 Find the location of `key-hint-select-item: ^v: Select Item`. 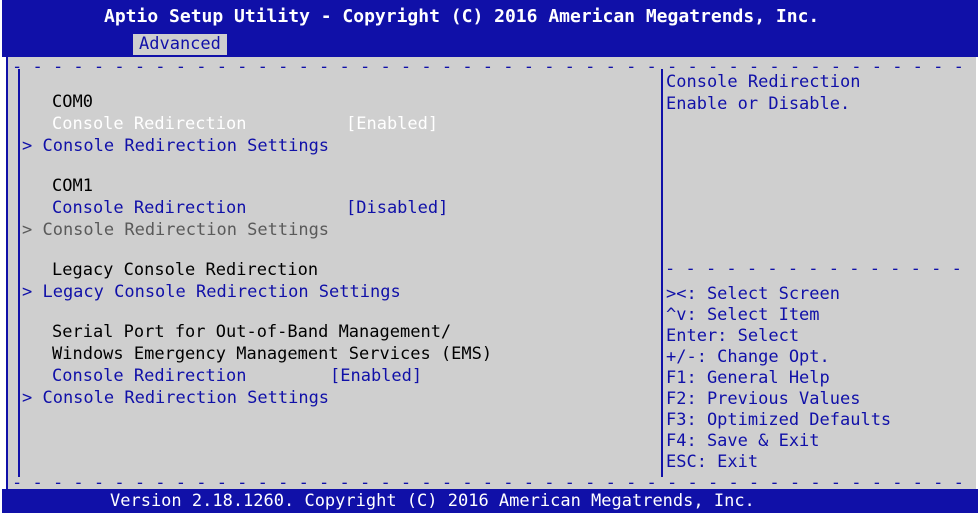

key-hint-select-item: ^v: Select Item is located at coordinates (743, 315).